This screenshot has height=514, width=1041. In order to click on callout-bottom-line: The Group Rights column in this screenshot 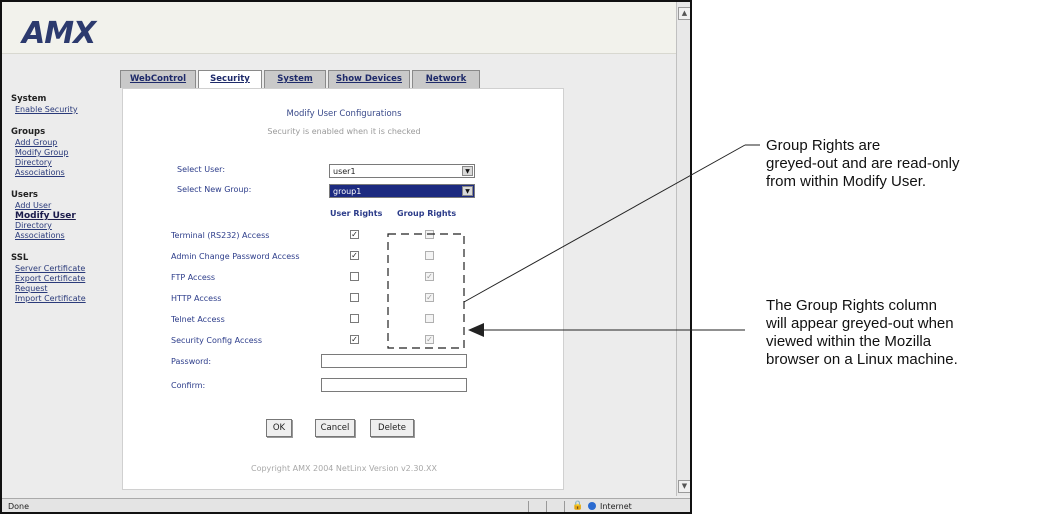, I will do `click(851, 305)`.